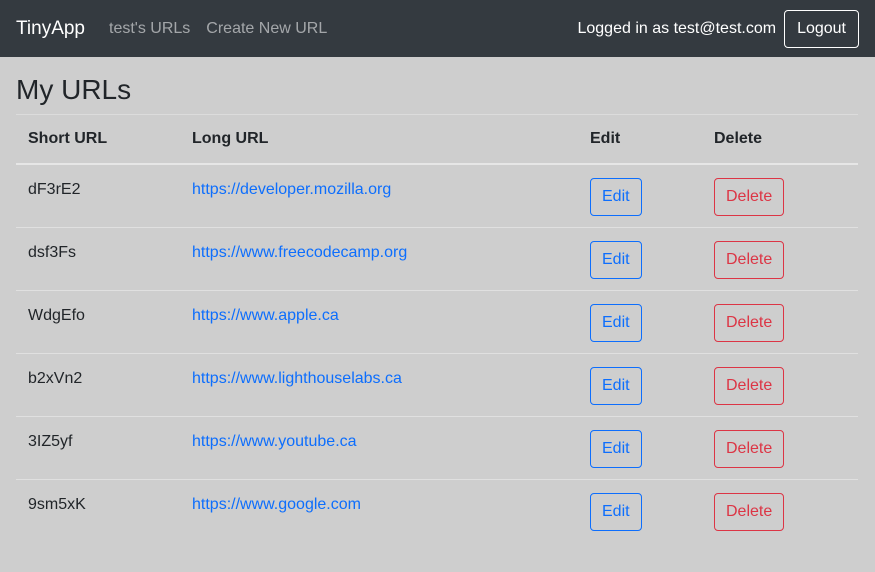  What do you see at coordinates (379, 140) in the screenshot?
I see `header-long-url: Long URL` at bounding box center [379, 140].